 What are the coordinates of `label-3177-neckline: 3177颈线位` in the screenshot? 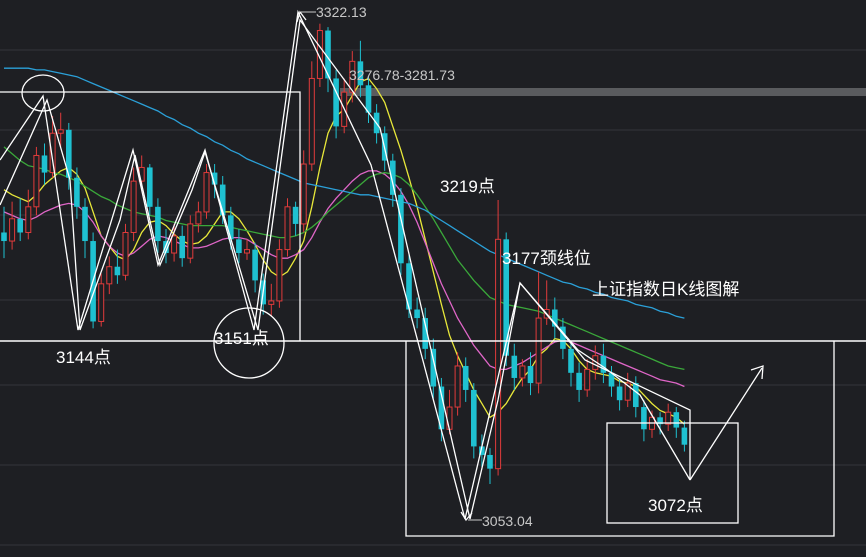 It's located at (546, 258).